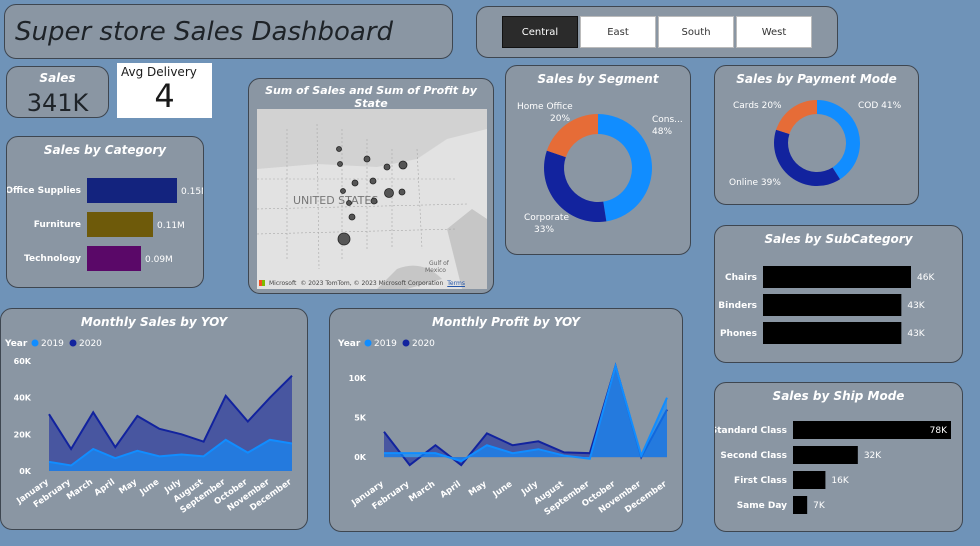  Describe the element at coordinates (283, 283) in the screenshot. I see `map-brand: Microsoft` at that location.